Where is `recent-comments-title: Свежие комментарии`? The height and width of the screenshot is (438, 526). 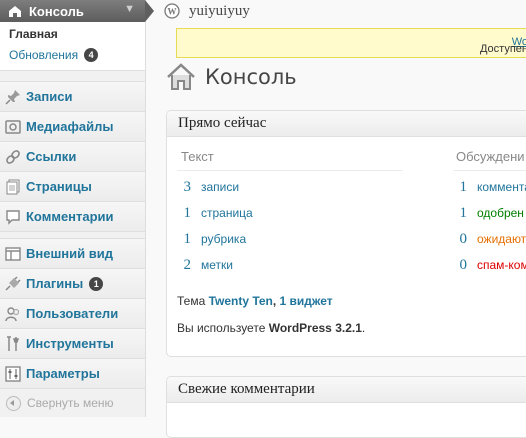
recent-comments-title: Свежие комментарии is located at coordinates (346, 390).